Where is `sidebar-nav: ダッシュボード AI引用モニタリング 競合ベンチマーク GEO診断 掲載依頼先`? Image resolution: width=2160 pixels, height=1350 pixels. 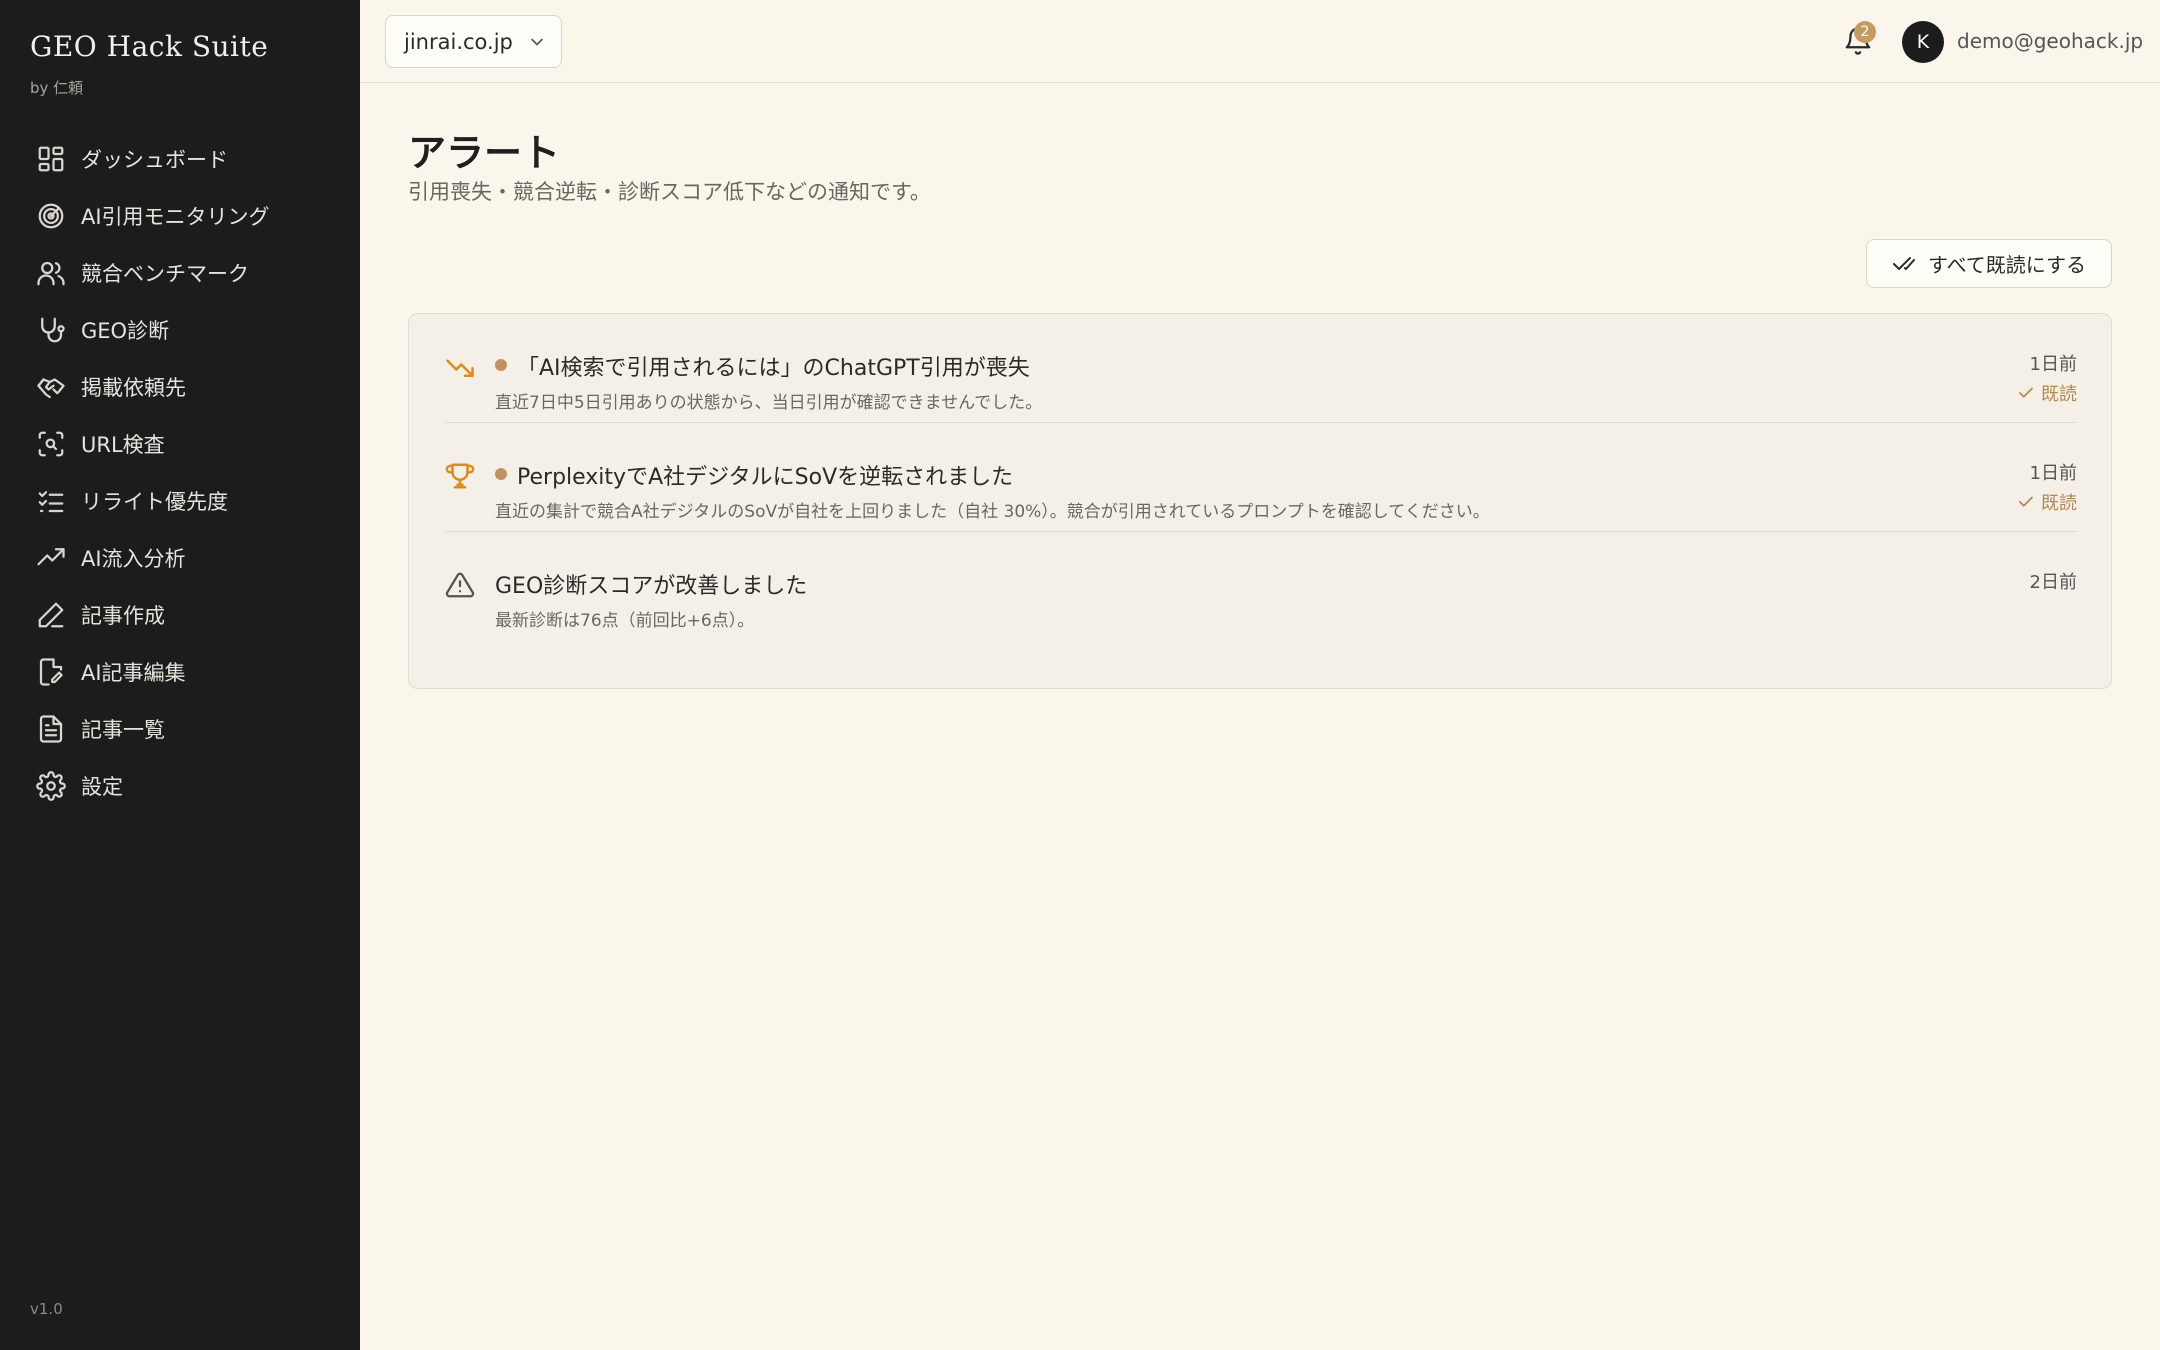 sidebar-nav: ダッシュボード AI引用モニタリング 競合ベンチマーク GEO診断 掲載依頼先 is located at coordinates (180, 472).